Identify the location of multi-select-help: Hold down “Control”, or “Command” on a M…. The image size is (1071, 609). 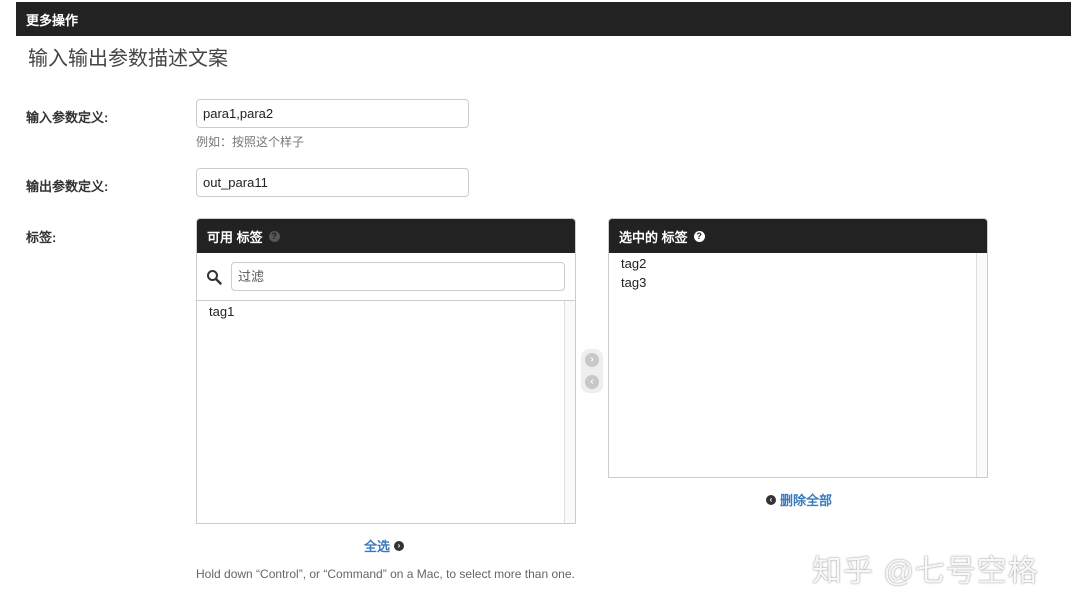
(385, 574).